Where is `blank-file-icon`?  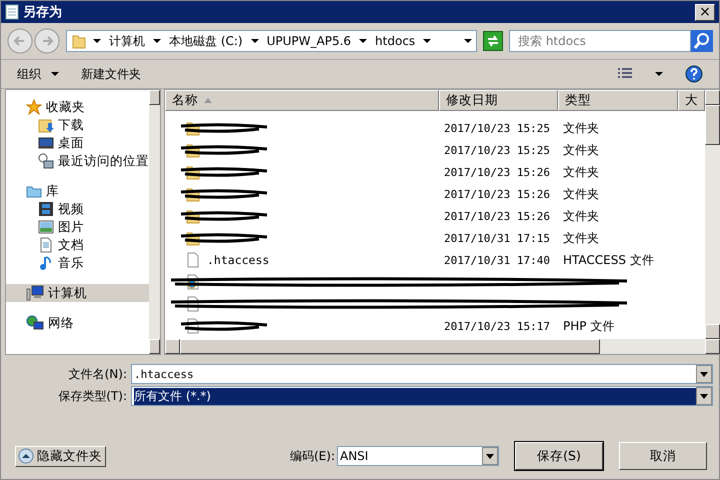 blank-file-icon is located at coordinates (193, 260).